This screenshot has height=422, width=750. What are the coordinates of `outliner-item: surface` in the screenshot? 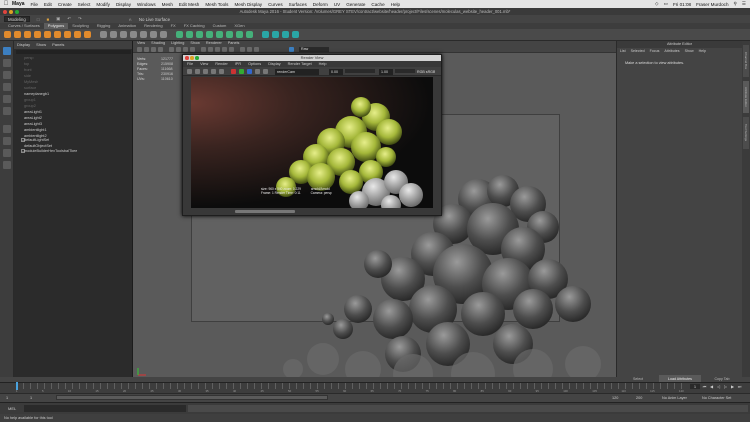 It's located at (30, 88).